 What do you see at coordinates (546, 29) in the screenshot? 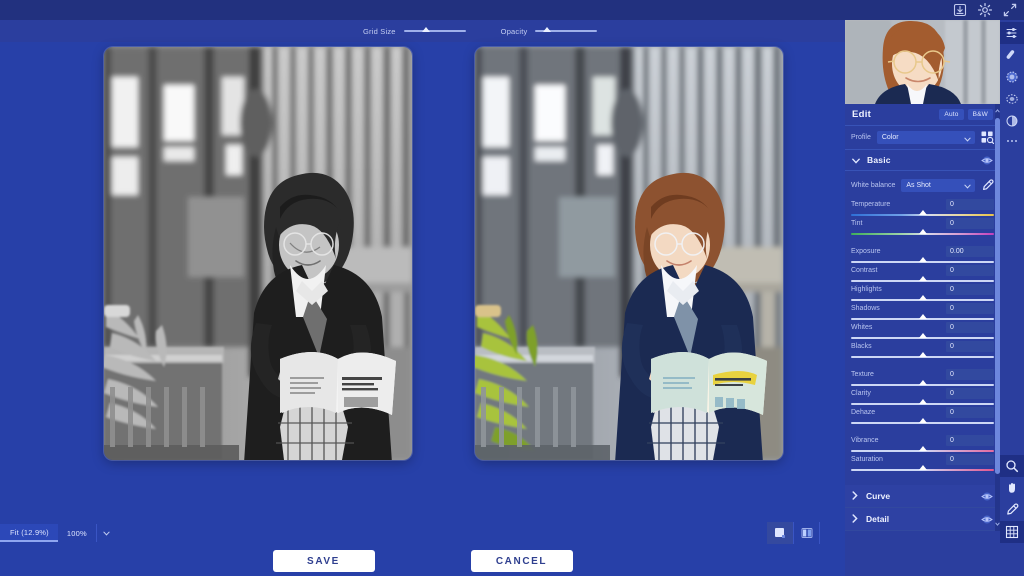
I see `opacity-slider-thumb` at bounding box center [546, 29].